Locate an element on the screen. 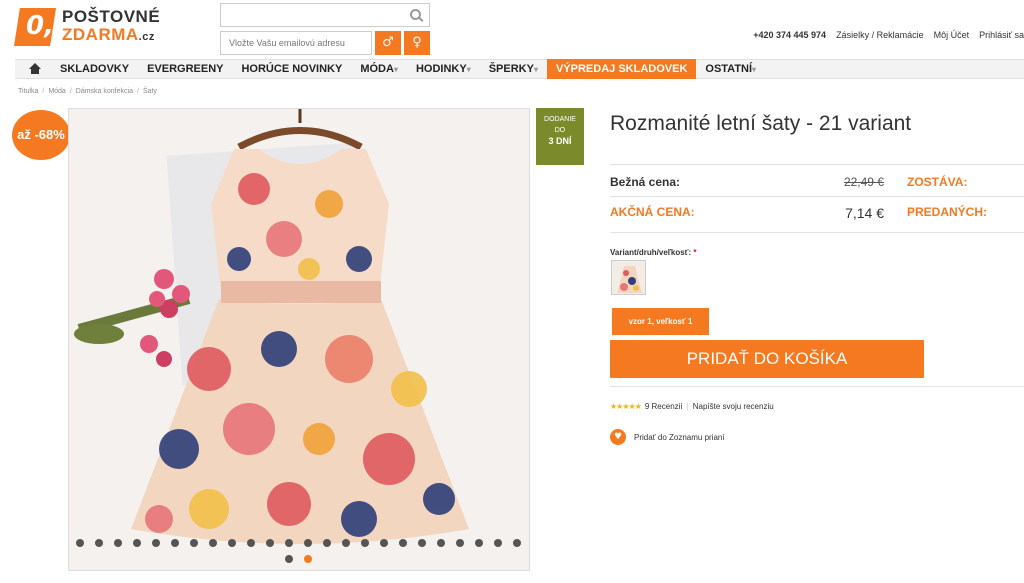 This screenshot has width=1024, height=583. nav-item-hodinky: HODINKY▾ is located at coordinates (443, 69).